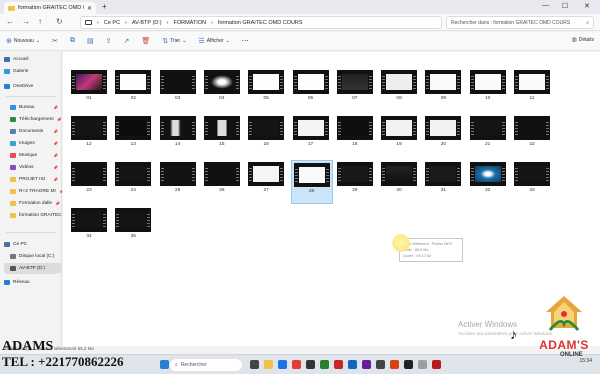  I want to click on video-file-item: 35, so click(134, 228).